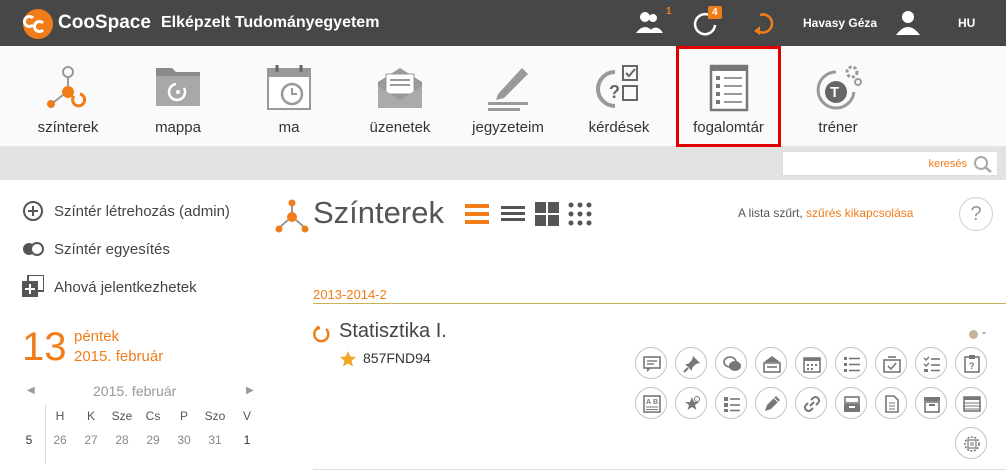  What do you see at coordinates (109, 286) in the screenshot?
I see `available-enrollments-button: Ahová jelentkezhetek` at bounding box center [109, 286].